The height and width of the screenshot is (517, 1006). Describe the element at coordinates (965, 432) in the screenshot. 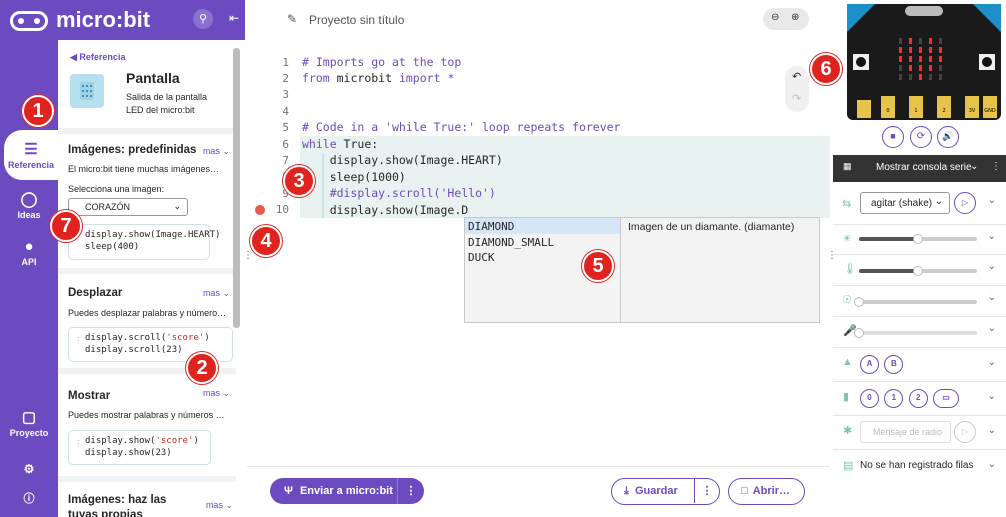

I see `send-radio-button: ▷` at that location.